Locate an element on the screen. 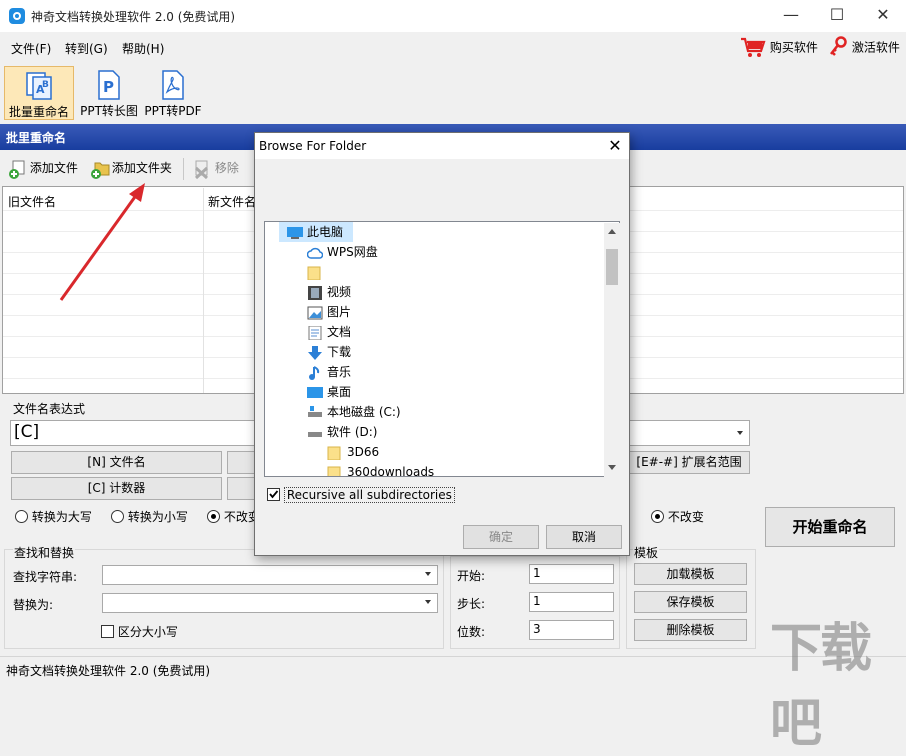 The image size is (906, 756). minimize-button: — is located at coordinates (791, 16).